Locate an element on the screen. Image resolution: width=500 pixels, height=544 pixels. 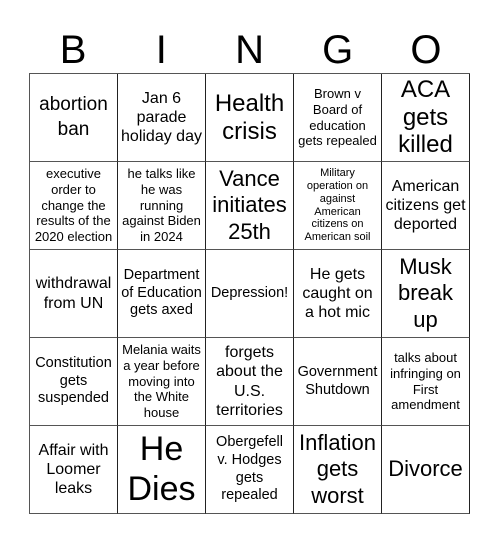
cell-text: Affair with Loomer leaks is located at coordinates (73, 469).